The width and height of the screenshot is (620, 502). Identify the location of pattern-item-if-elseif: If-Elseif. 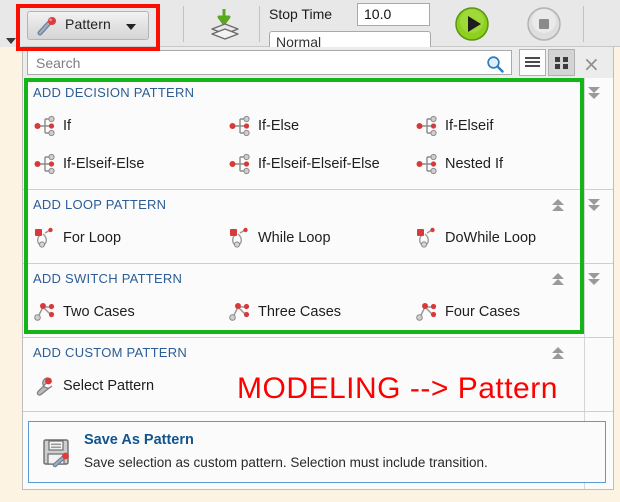
(454, 126).